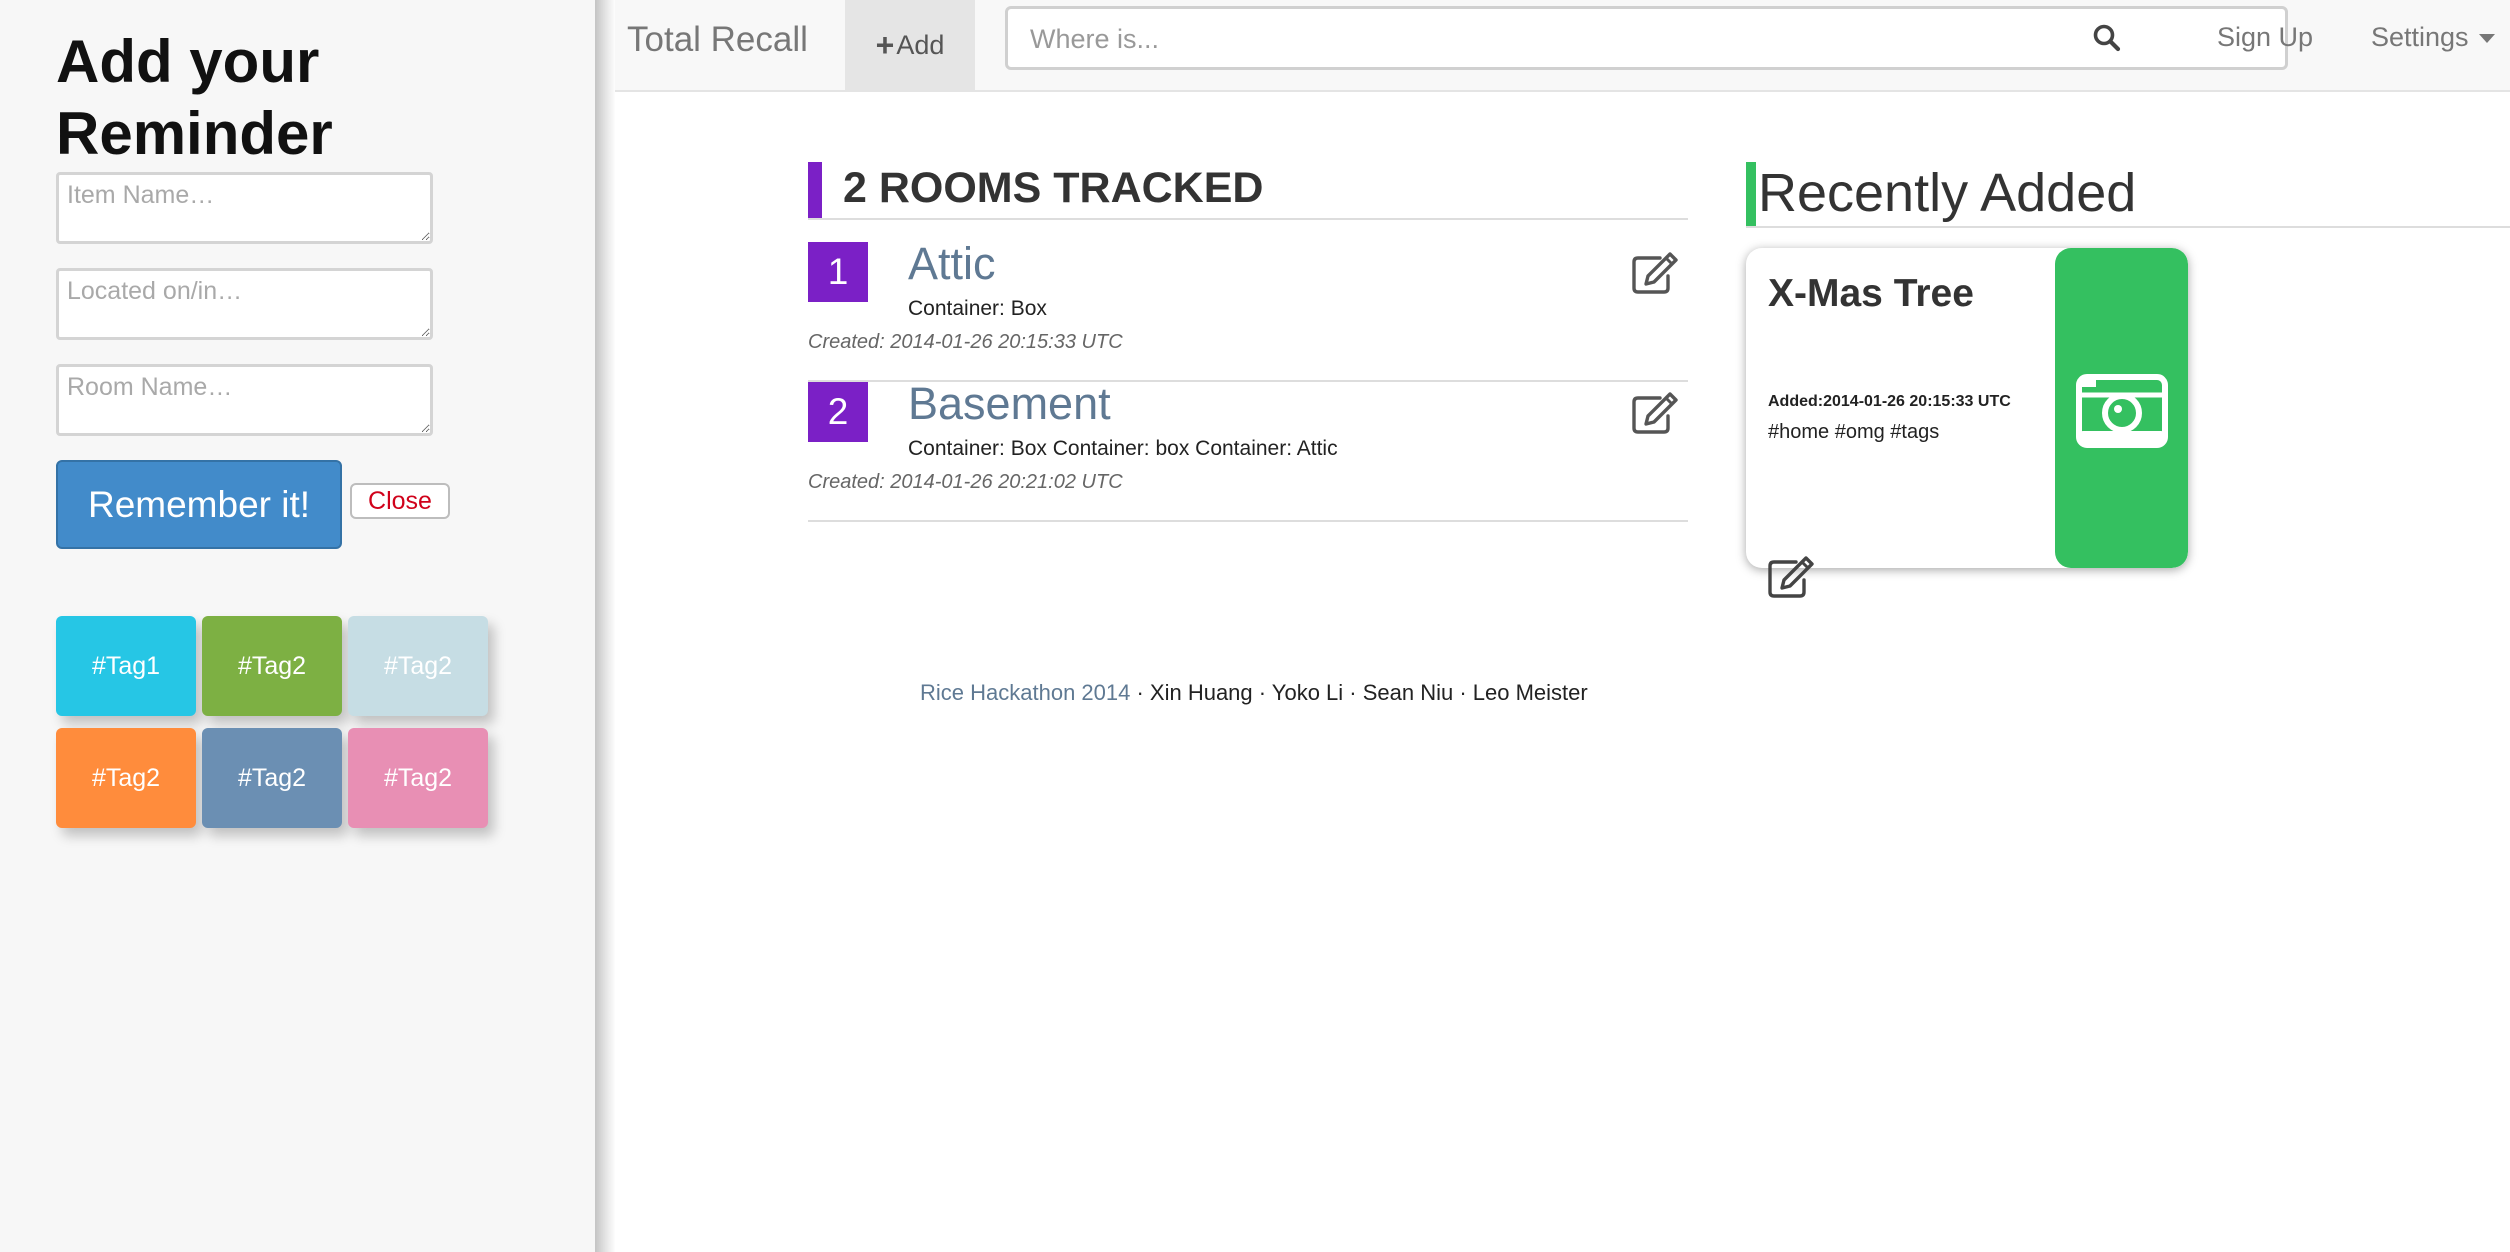  I want to click on room-name-link: Basement, so click(1009, 404).